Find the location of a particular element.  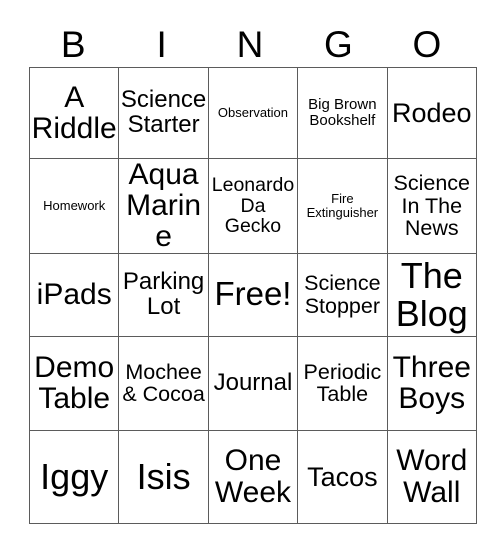

bingo-cell-label: Science In The News is located at coordinates (432, 205).